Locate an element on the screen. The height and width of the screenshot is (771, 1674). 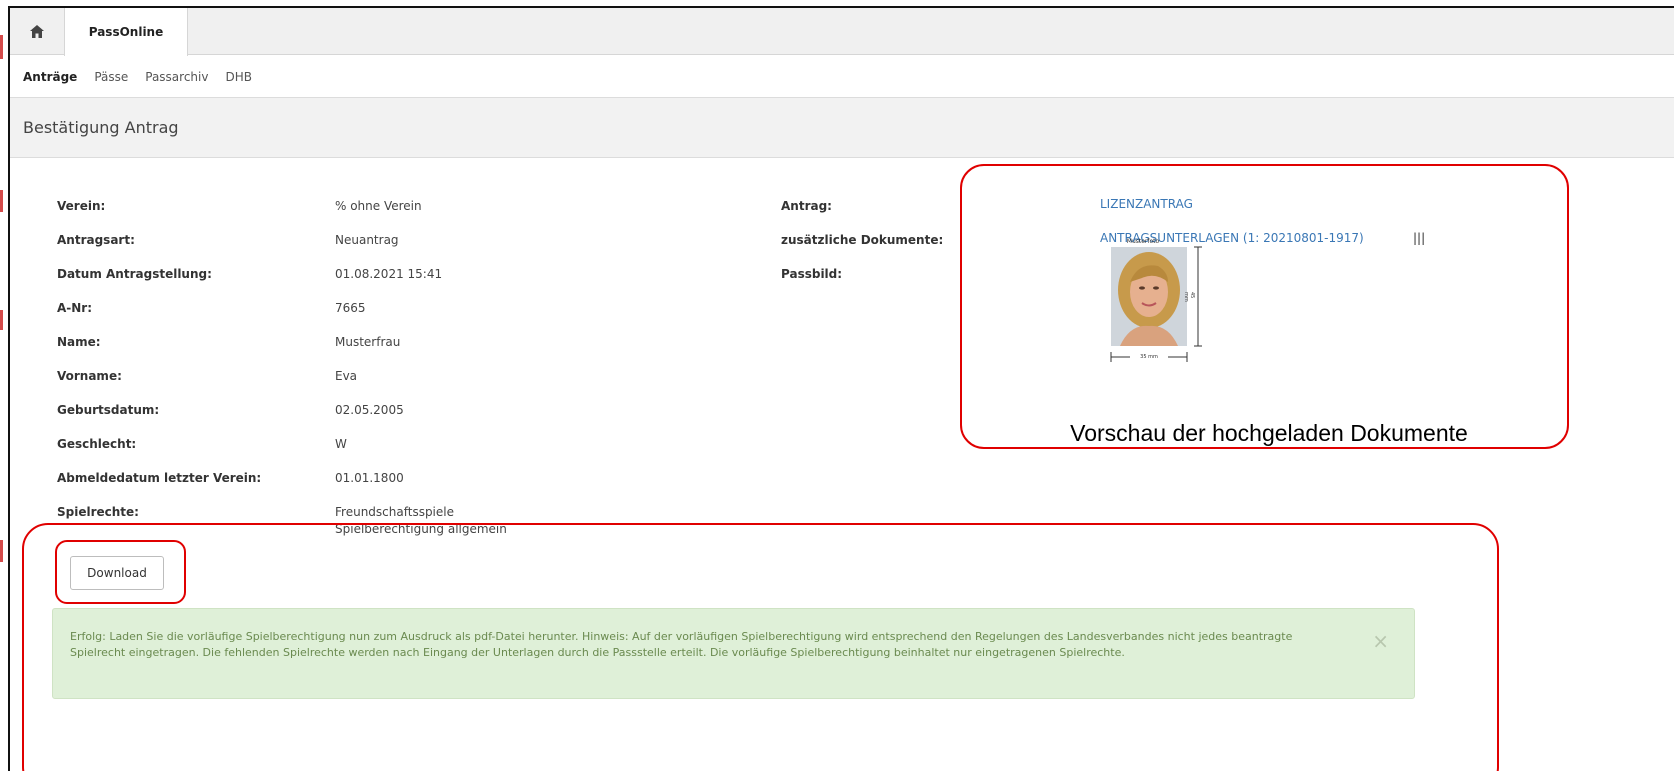
sub-navigation: Anträge Pässe Passarchiv DHB is located at coordinates (842, 77).